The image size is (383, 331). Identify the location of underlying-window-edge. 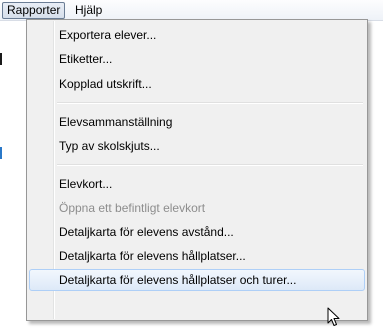
(2, 176).